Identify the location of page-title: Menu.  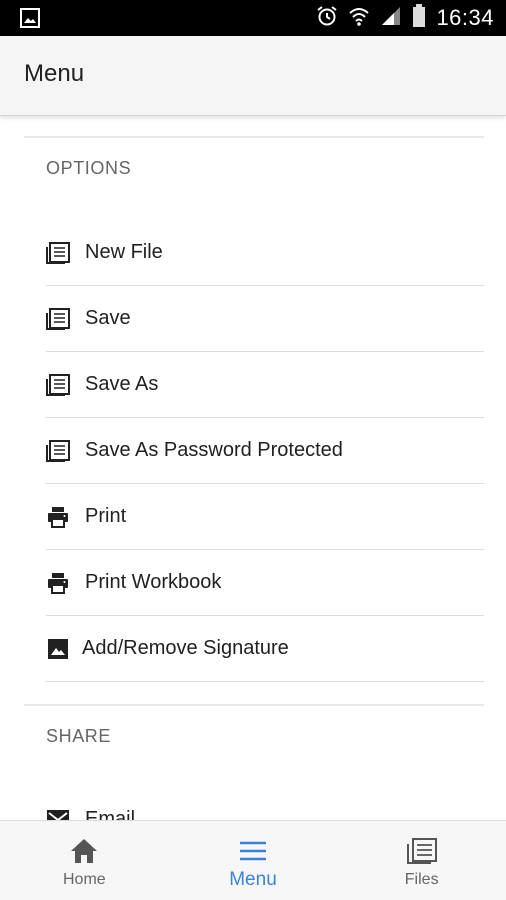
(54, 73).